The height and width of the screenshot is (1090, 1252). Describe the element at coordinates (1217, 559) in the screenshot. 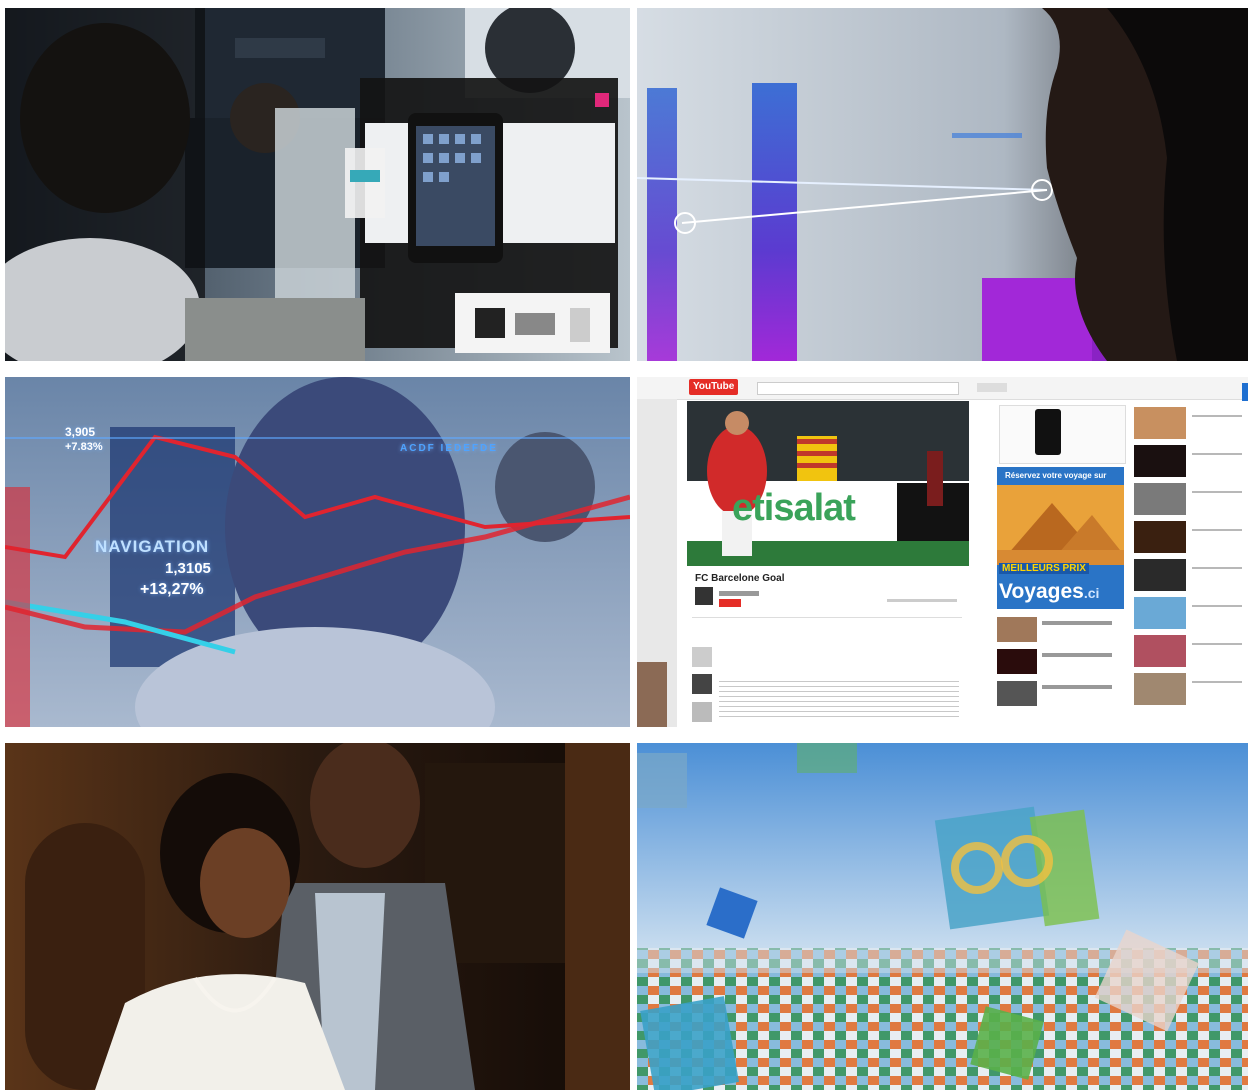

I see `sidebar-video-titles` at that location.